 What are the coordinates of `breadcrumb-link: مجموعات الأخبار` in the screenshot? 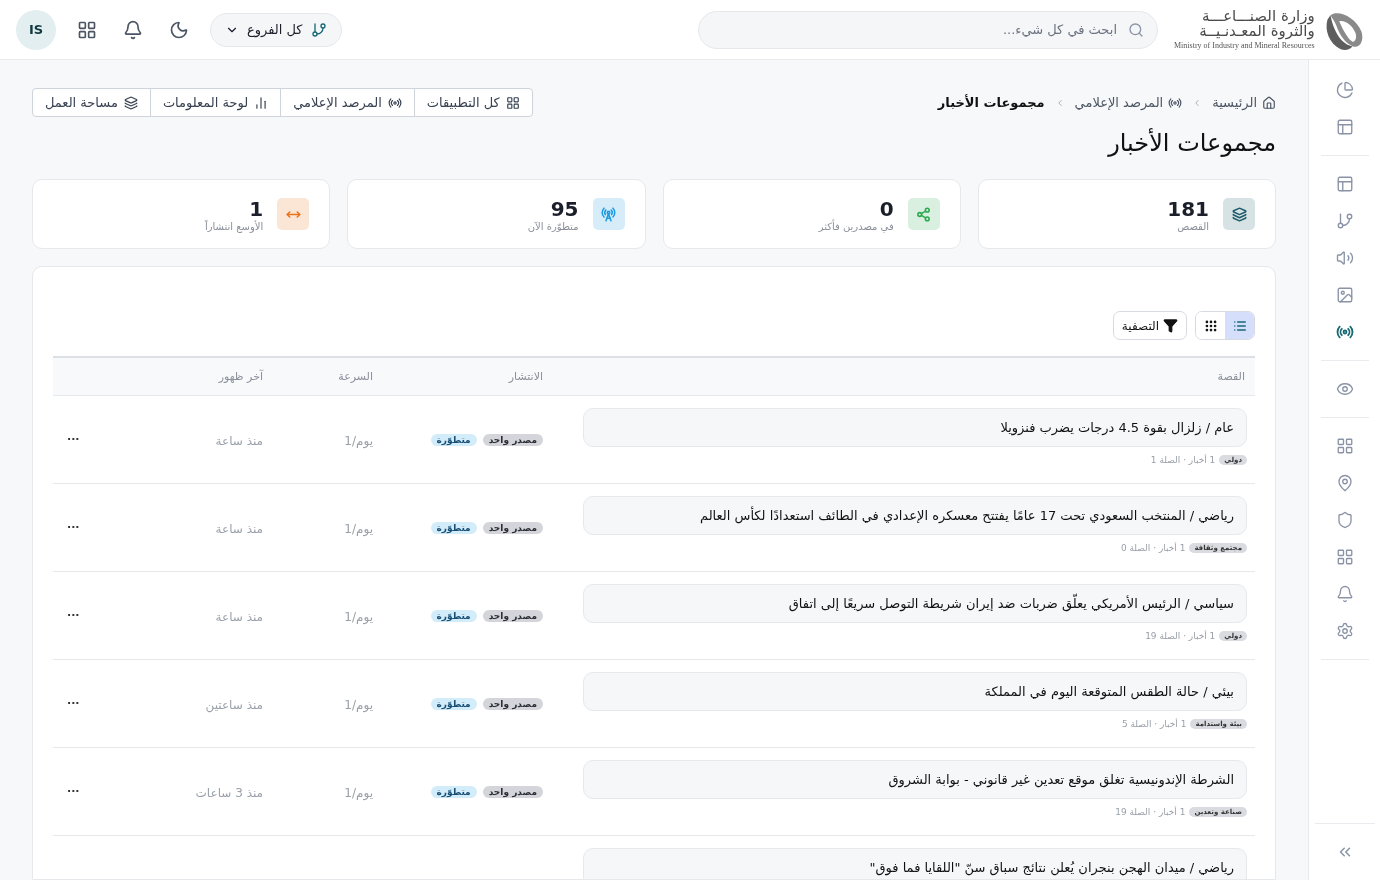 It's located at (991, 102).